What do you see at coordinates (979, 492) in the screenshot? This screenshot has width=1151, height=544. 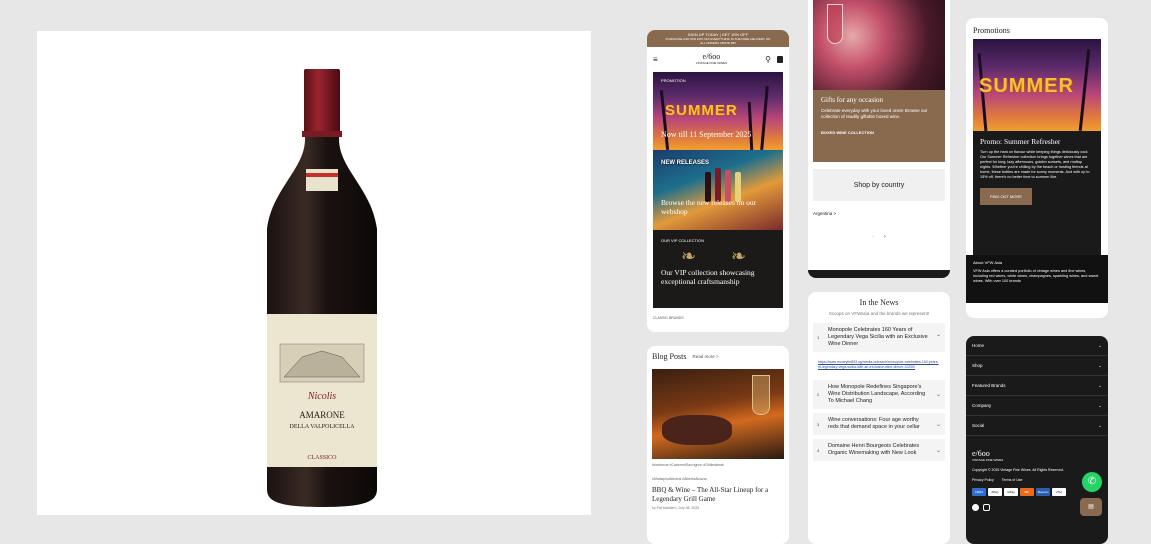 I see `amex-icon: AMEX` at bounding box center [979, 492].